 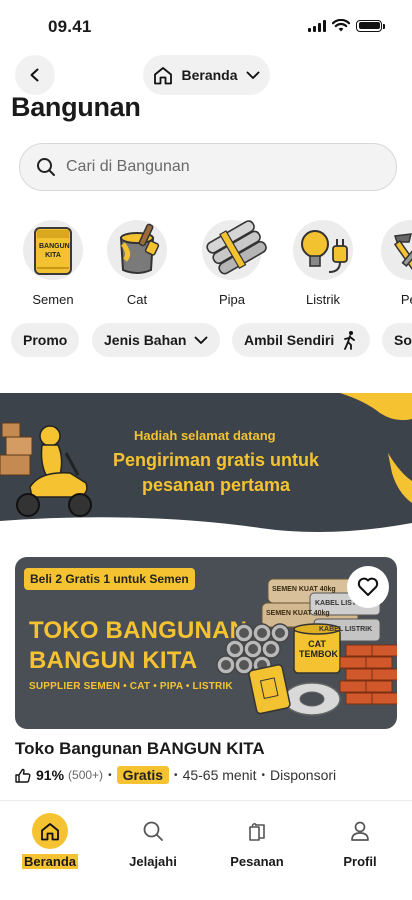 I want to click on nav-label: Pesanan, so click(x=257, y=861).